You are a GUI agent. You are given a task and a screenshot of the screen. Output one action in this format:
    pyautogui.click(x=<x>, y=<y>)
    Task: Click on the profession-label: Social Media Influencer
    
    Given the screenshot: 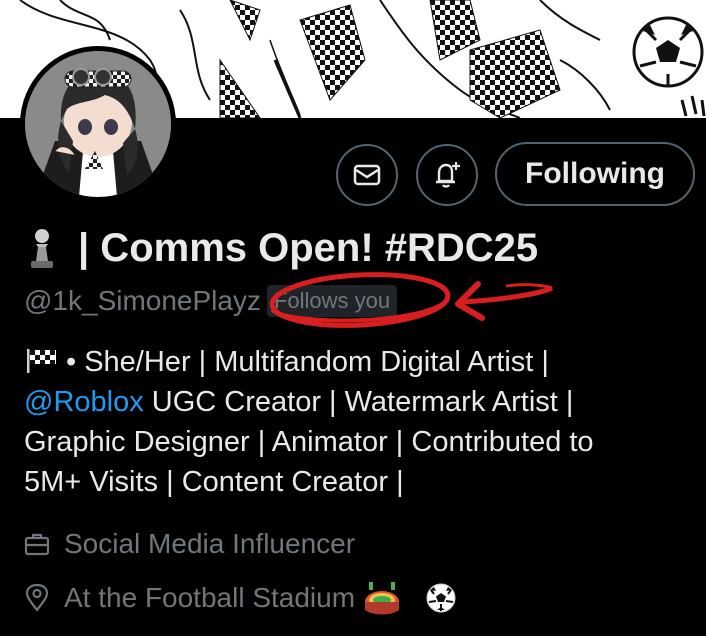 What is the action you would take?
    pyautogui.click(x=210, y=543)
    